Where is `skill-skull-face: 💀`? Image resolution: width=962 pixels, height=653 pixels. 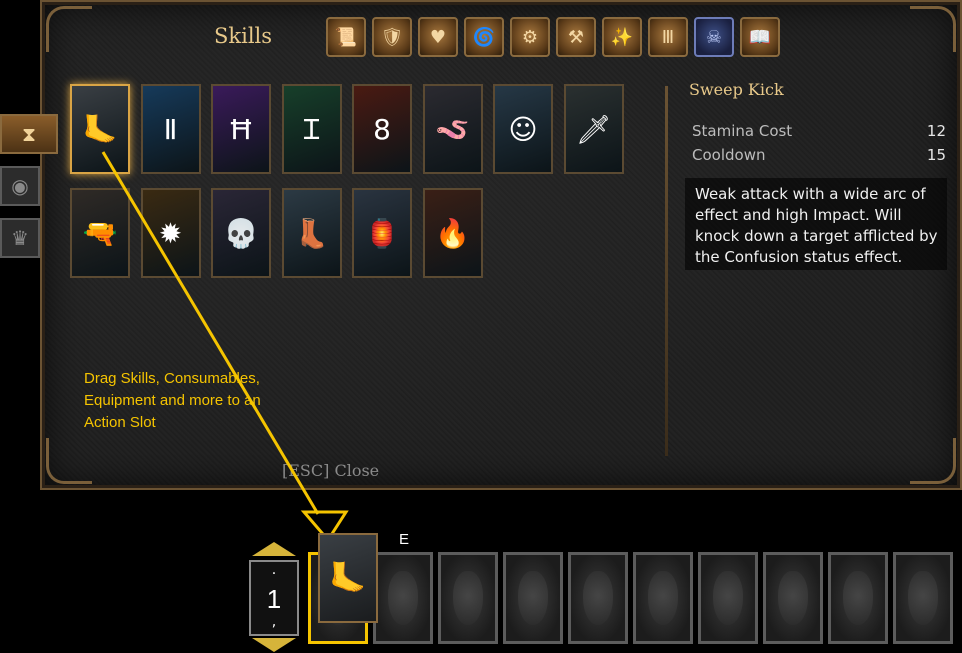 skill-skull-face: 💀 is located at coordinates (241, 233).